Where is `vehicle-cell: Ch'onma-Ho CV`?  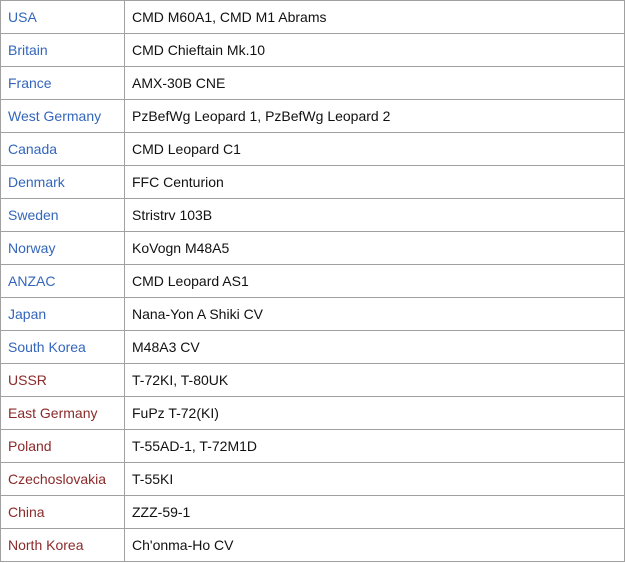 vehicle-cell: Ch'onma-Ho CV is located at coordinates (374, 545).